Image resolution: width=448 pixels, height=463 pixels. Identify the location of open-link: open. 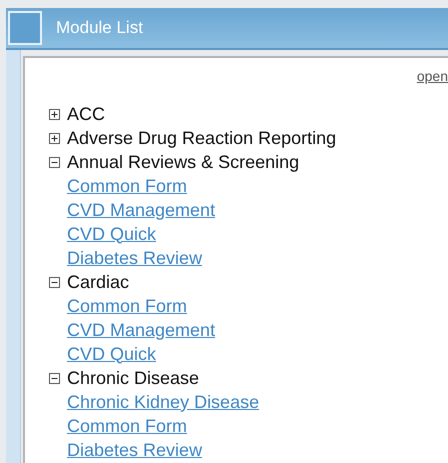
(432, 78).